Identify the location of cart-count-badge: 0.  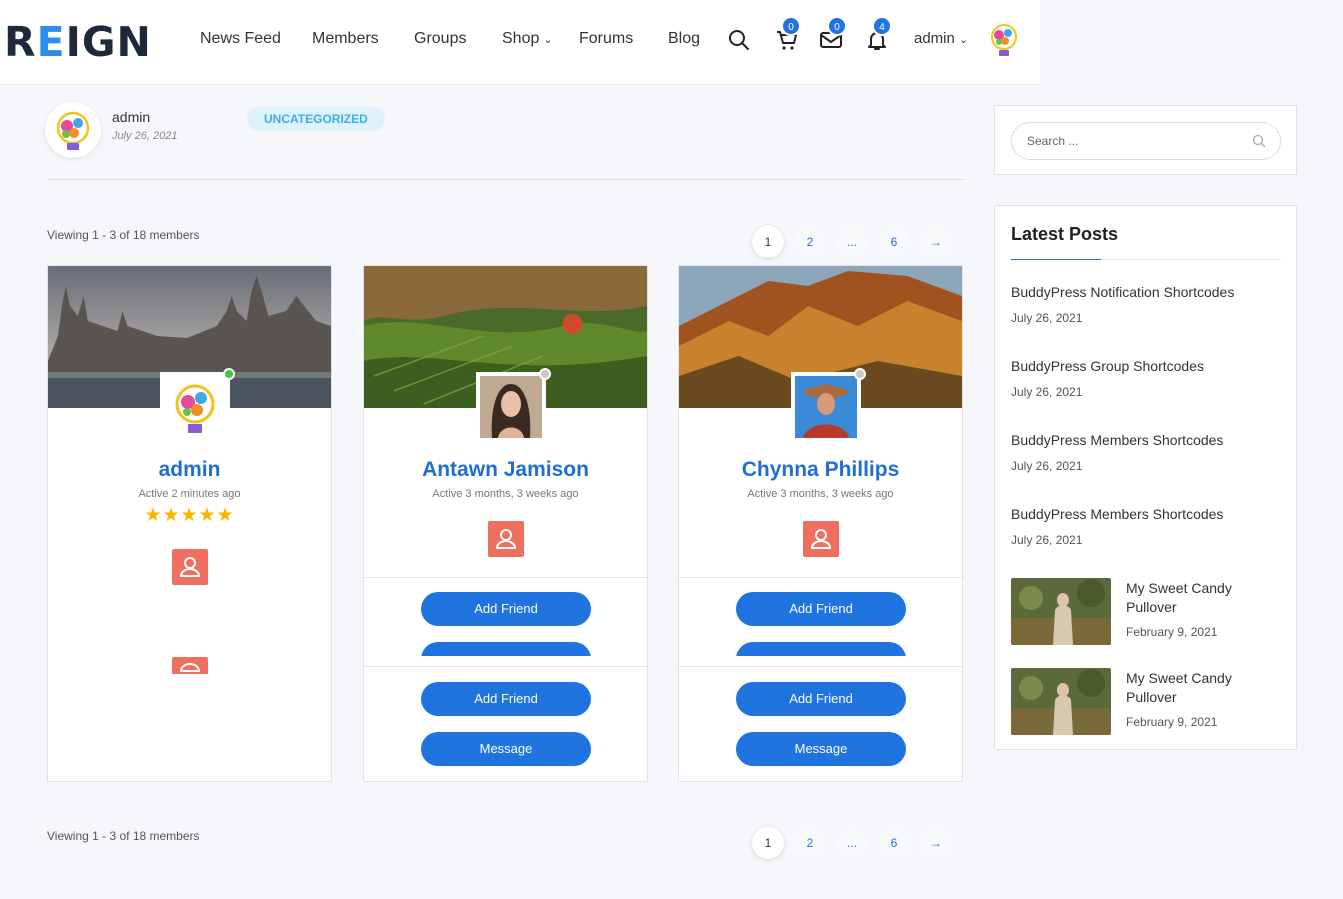
(791, 26).